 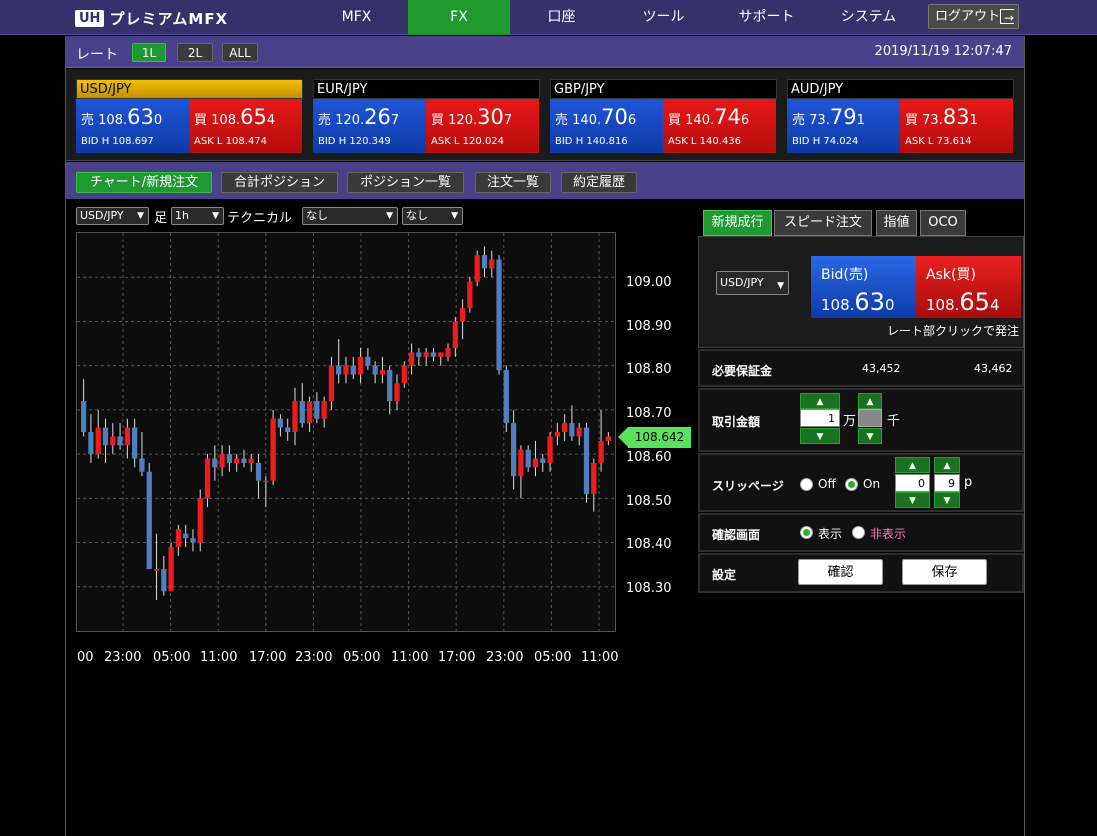 What do you see at coordinates (240, 52) in the screenshot?
I see `mode-all-button: ALL` at bounding box center [240, 52].